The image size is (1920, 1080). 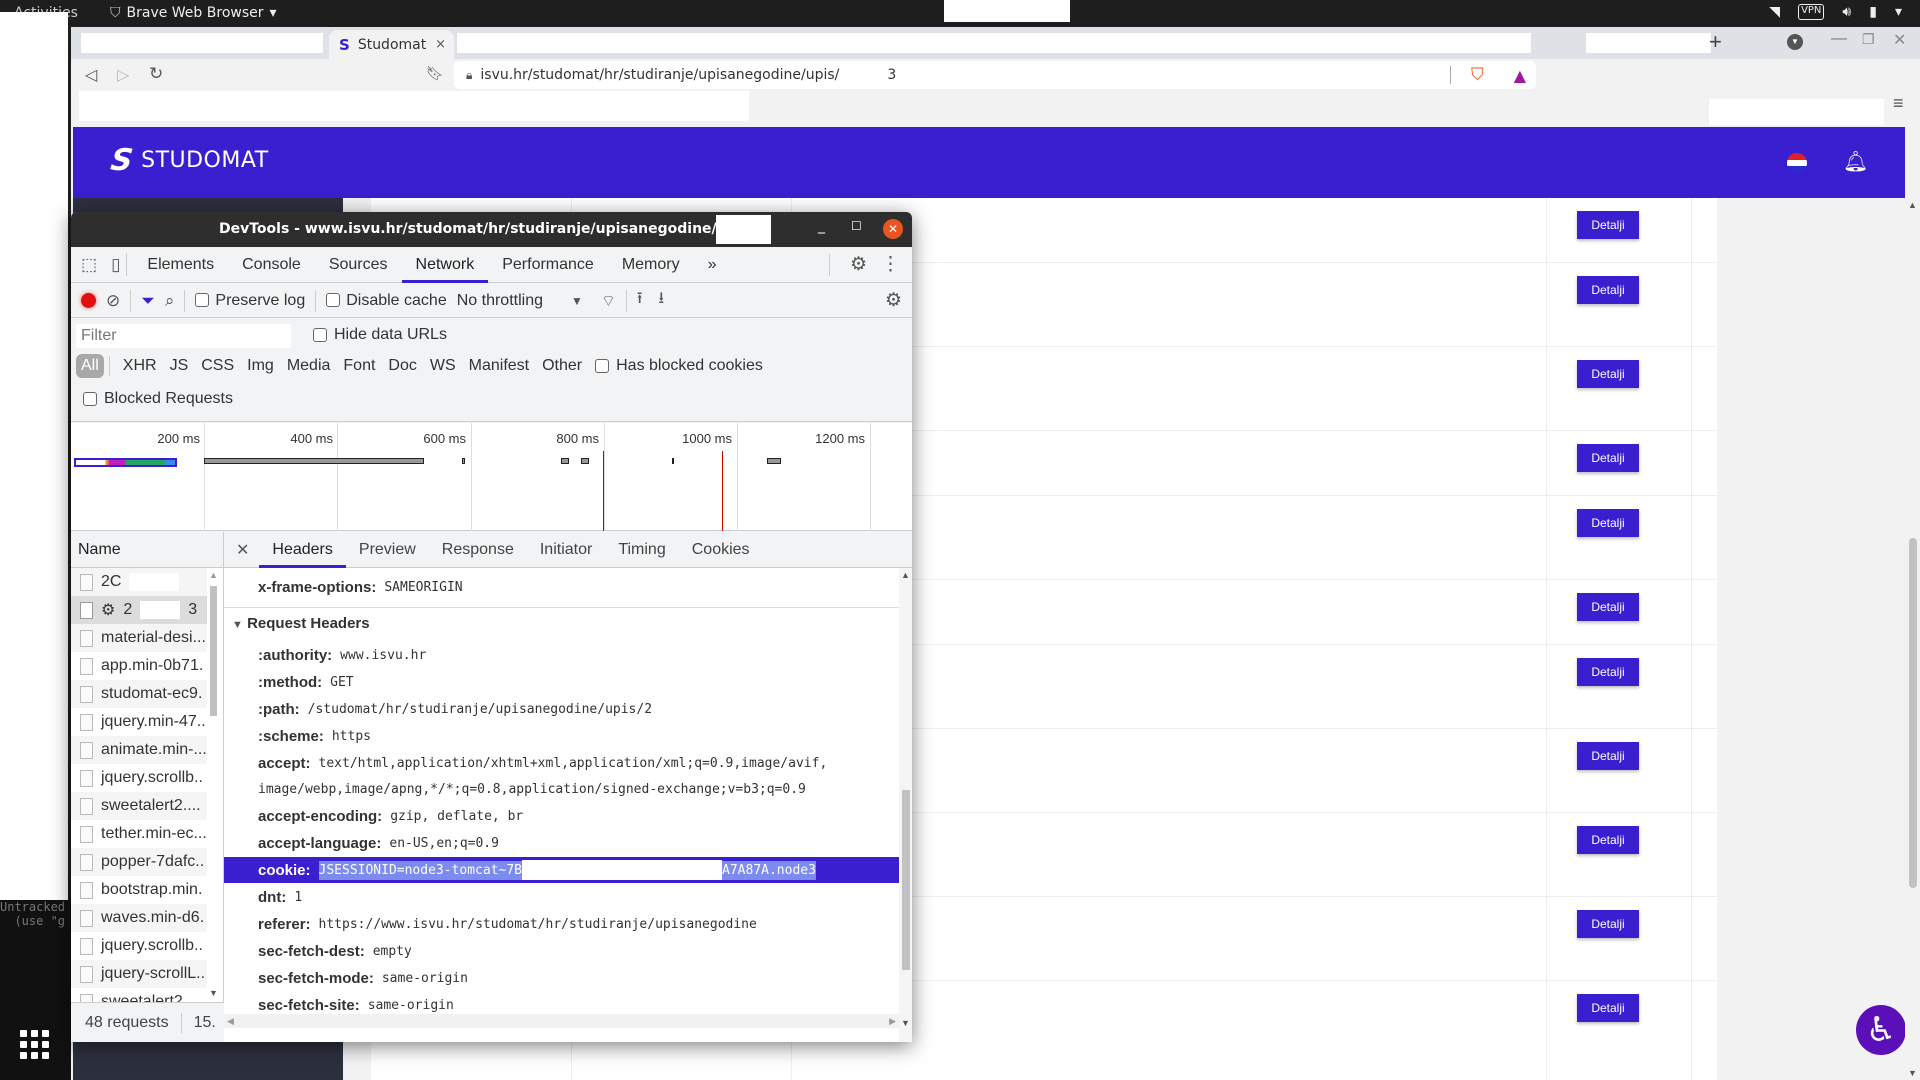 What do you see at coordinates (566, 550) in the screenshot?
I see `tab-initiator: Initiator` at bounding box center [566, 550].